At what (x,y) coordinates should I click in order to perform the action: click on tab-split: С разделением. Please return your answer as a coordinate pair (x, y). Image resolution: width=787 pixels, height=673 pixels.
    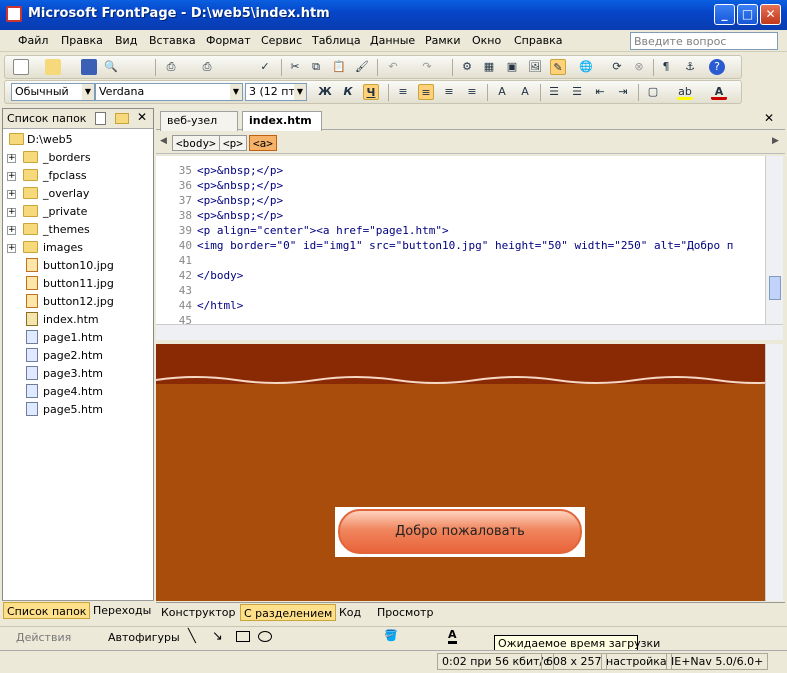
    Looking at the image, I should click on (288, 612).